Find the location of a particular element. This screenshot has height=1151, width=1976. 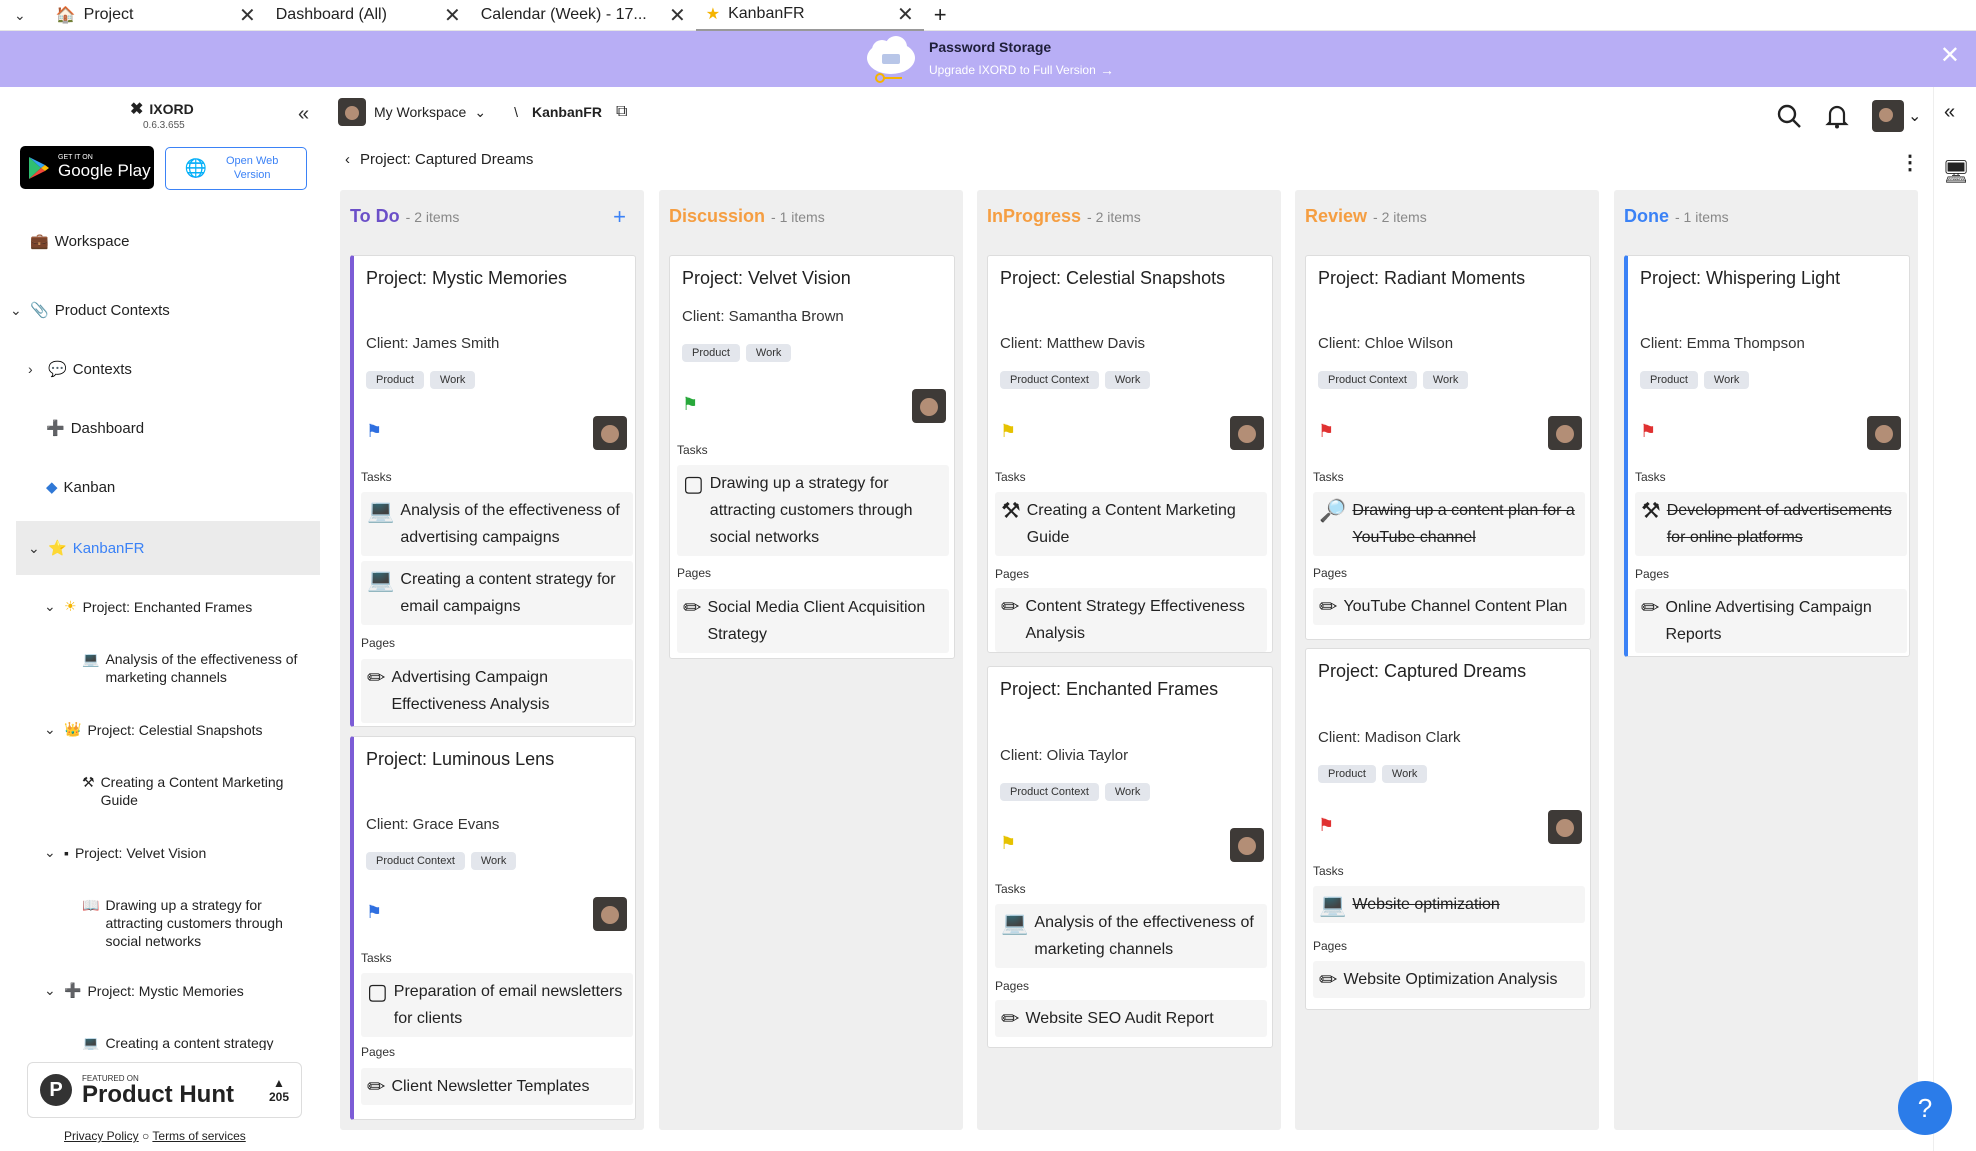

external-link-icon: ⧉ is located at coordinates (621, 112).